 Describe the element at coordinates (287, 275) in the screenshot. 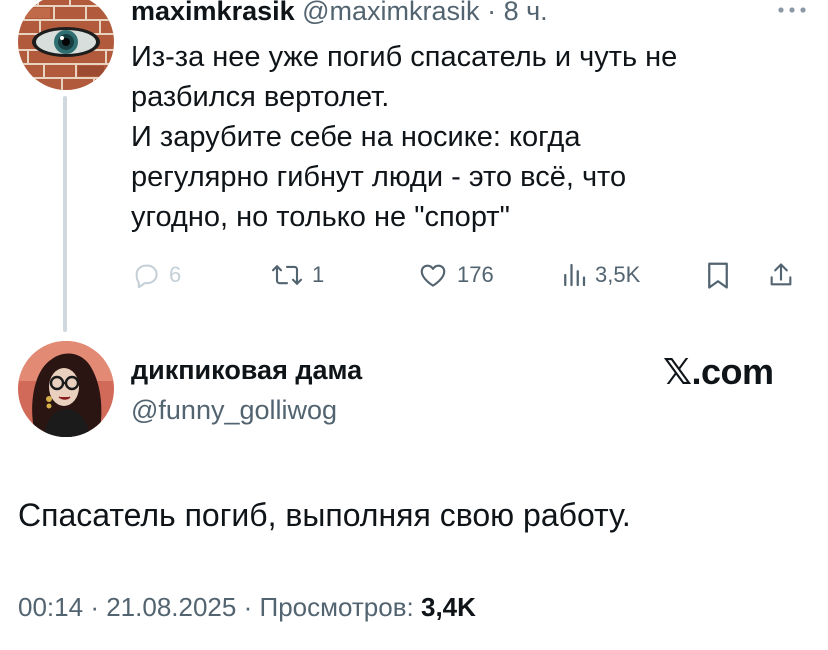

I see `retweet-icon` at that location.